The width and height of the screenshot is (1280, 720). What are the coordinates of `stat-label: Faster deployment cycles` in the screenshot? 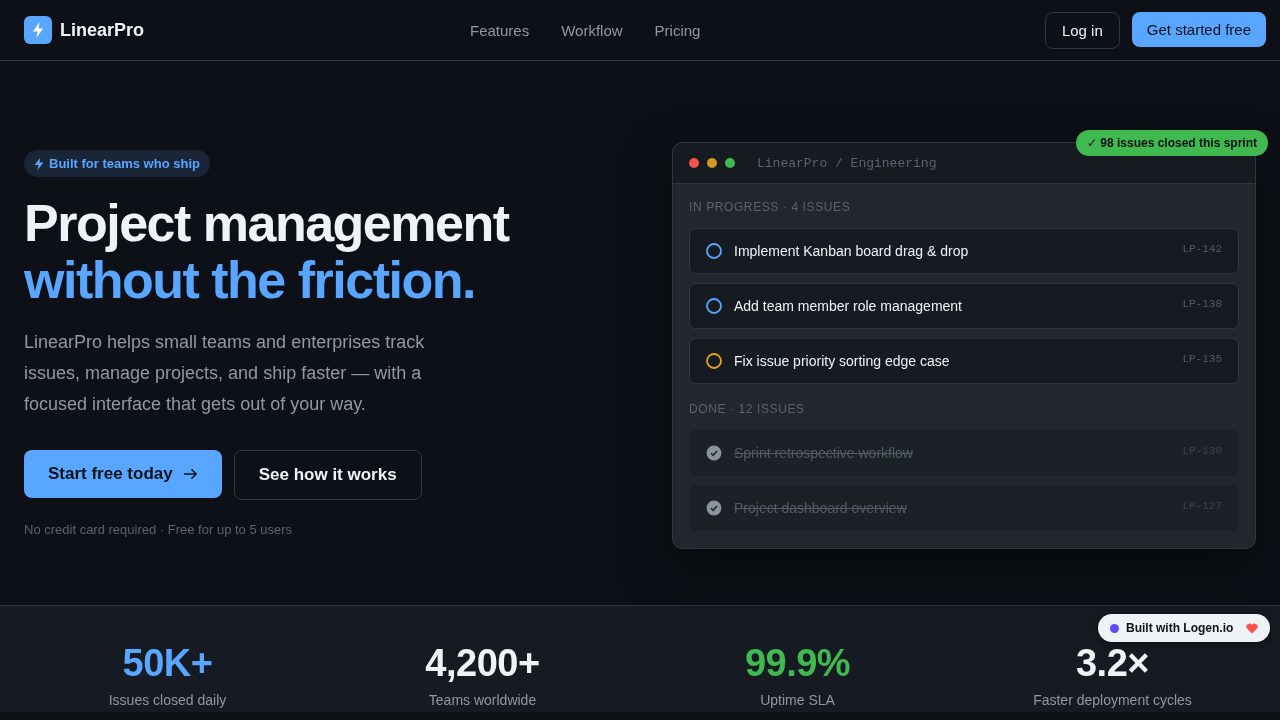 It's located at (1112, 700).